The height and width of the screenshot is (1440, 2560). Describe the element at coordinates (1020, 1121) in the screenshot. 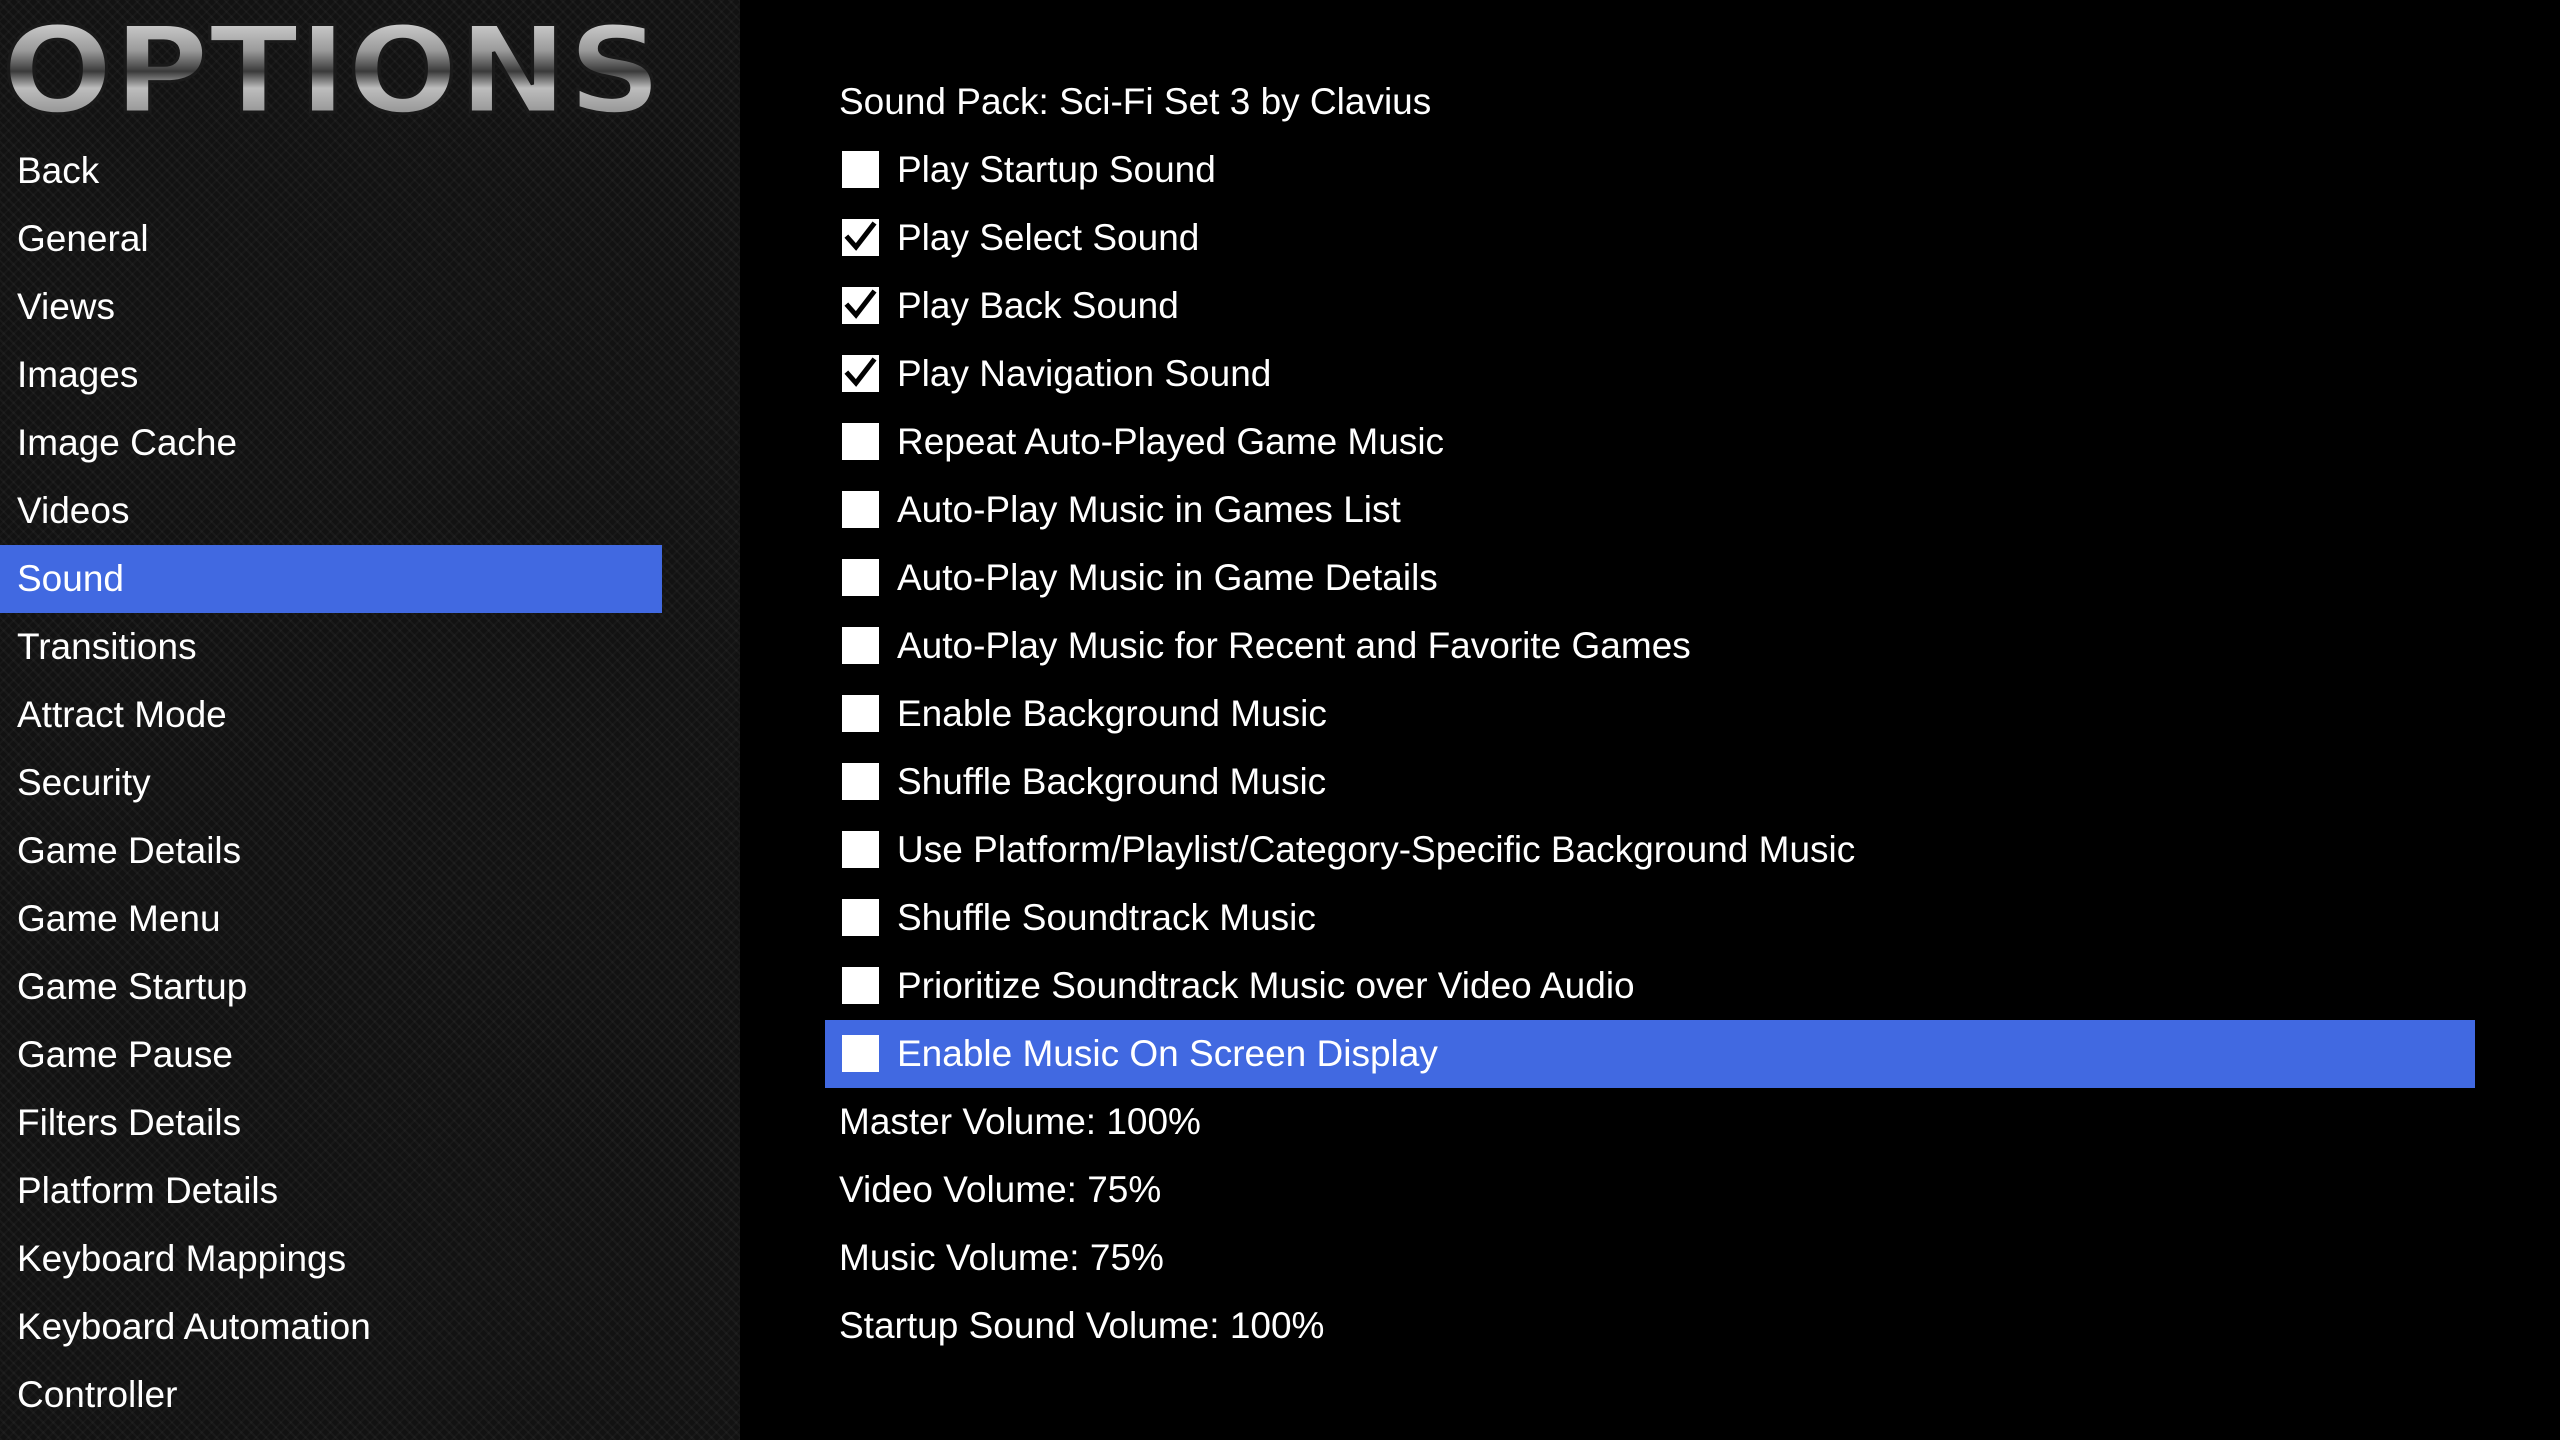

I see `master-volume-label: Master Volume: 100%` at that location.